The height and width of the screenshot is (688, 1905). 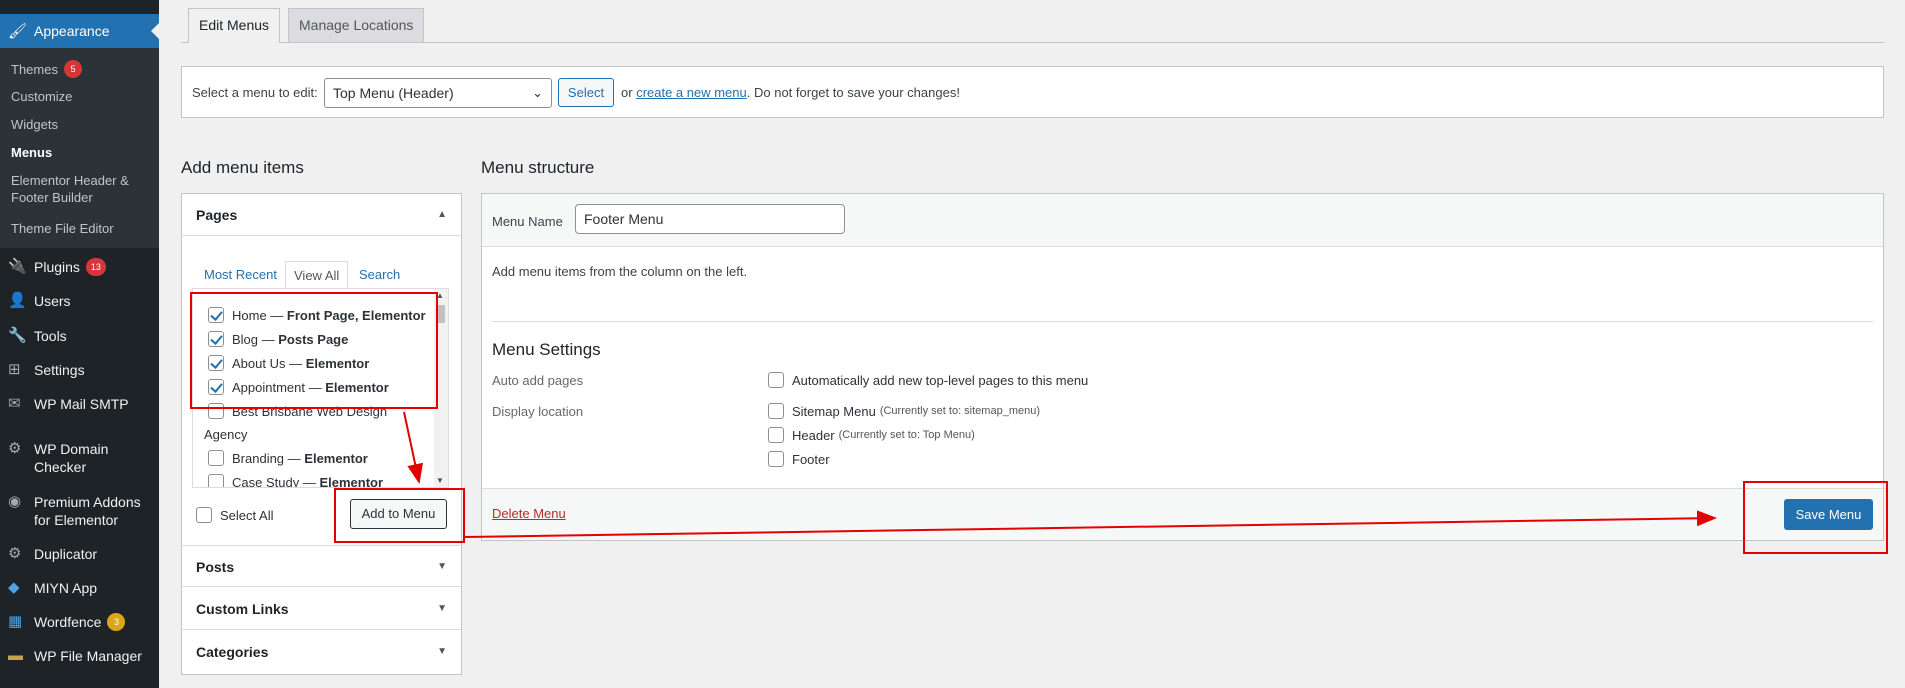 What do you see at coordinates (413, 447) in the screenshot?
I see `annotation-arrow-down` at bounding box center [413, 447].